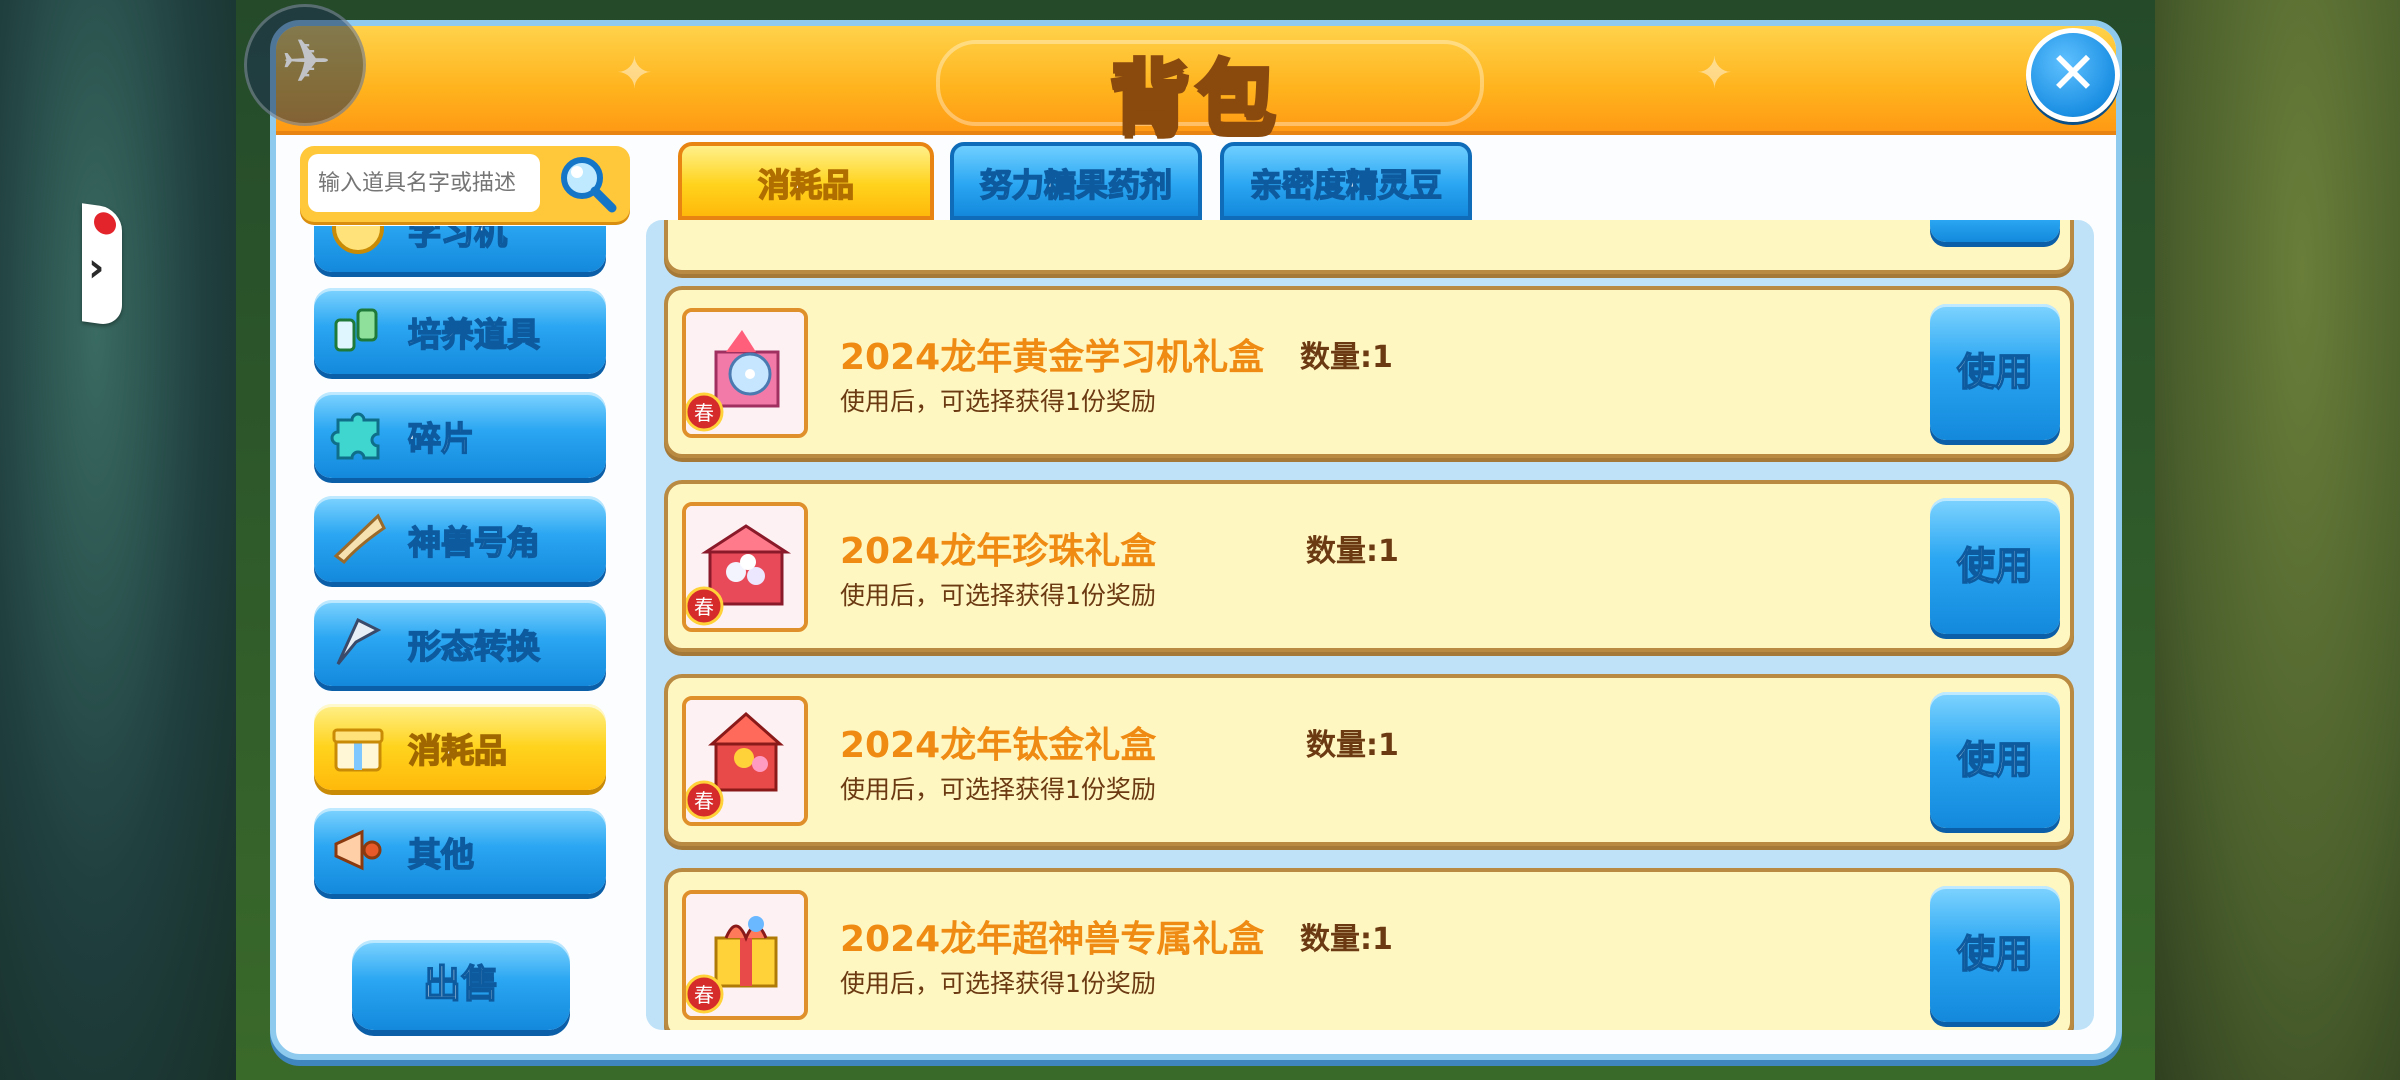  I want to click on category-sidebar: 学习机 培养道具 碎片 神兽号角 形态转换 消耗品 其他, so click(460, 566).